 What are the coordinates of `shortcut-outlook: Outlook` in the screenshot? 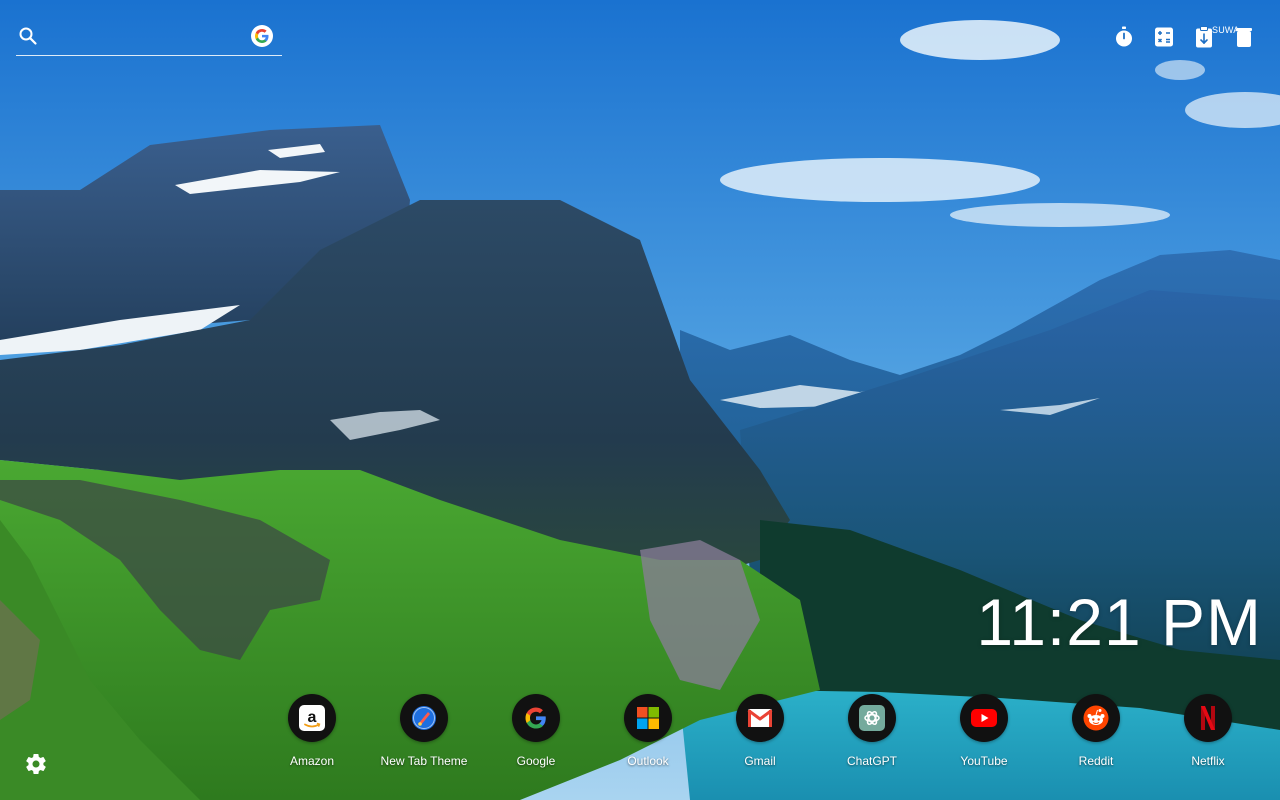 It's located at (648, 734).